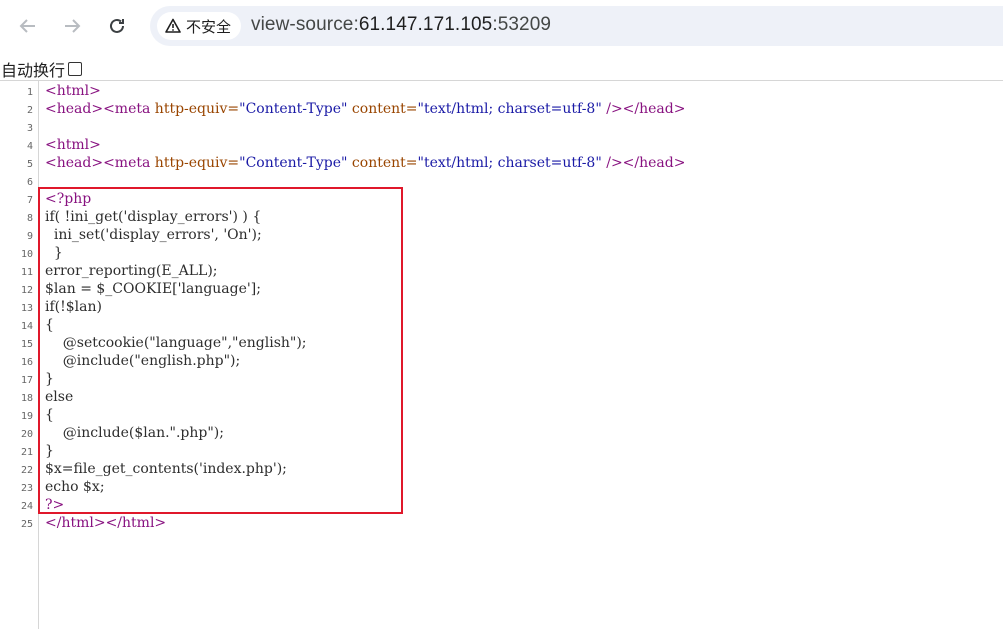 The width and height of the screenshot is (1003, 629). Describe the element at coordinates (29, 218) in the screenshot. I see `line-number: 8` at that location.